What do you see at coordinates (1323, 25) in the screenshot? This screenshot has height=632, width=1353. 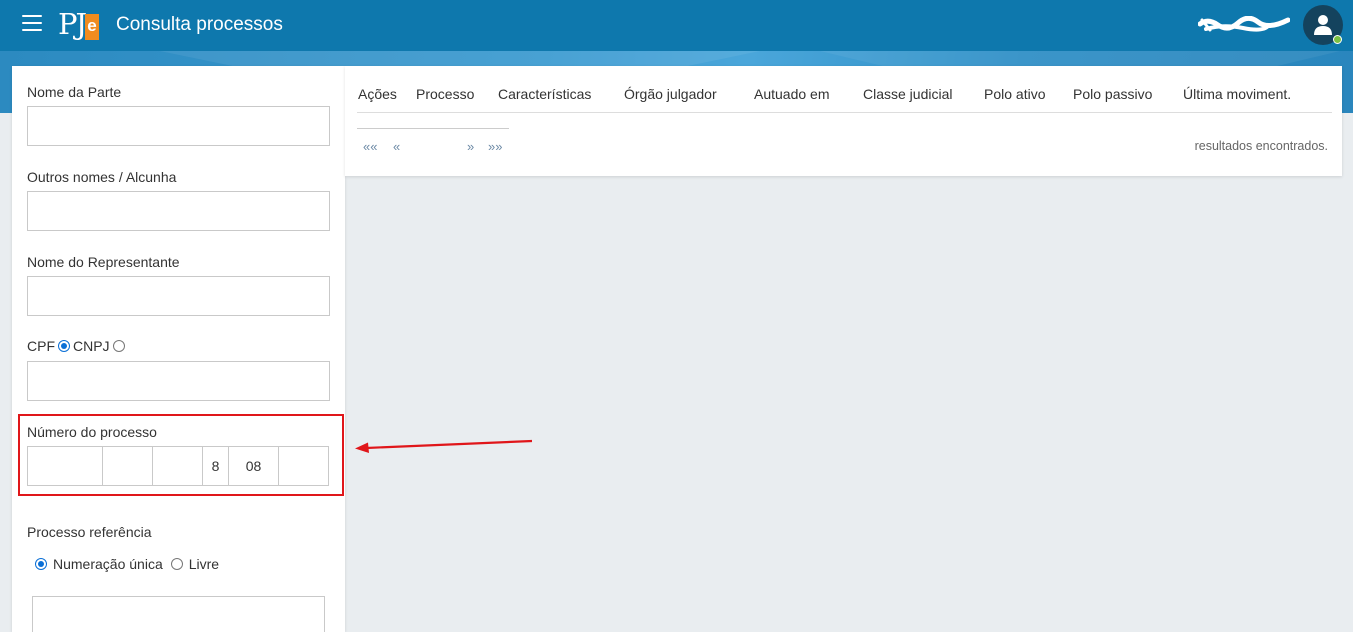 I see `user-icon` at bounding box center [1323, 25].